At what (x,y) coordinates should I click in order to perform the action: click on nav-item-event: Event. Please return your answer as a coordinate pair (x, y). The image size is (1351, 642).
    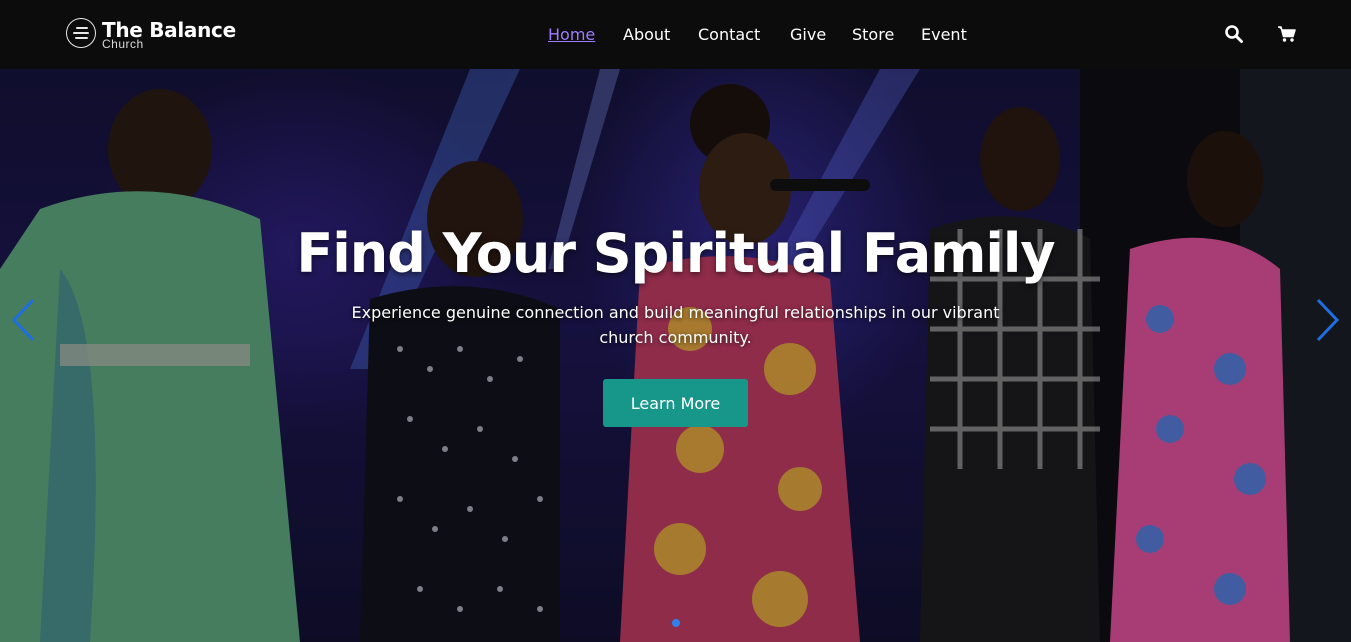
    Looking at the image, I should click on (944, 35).